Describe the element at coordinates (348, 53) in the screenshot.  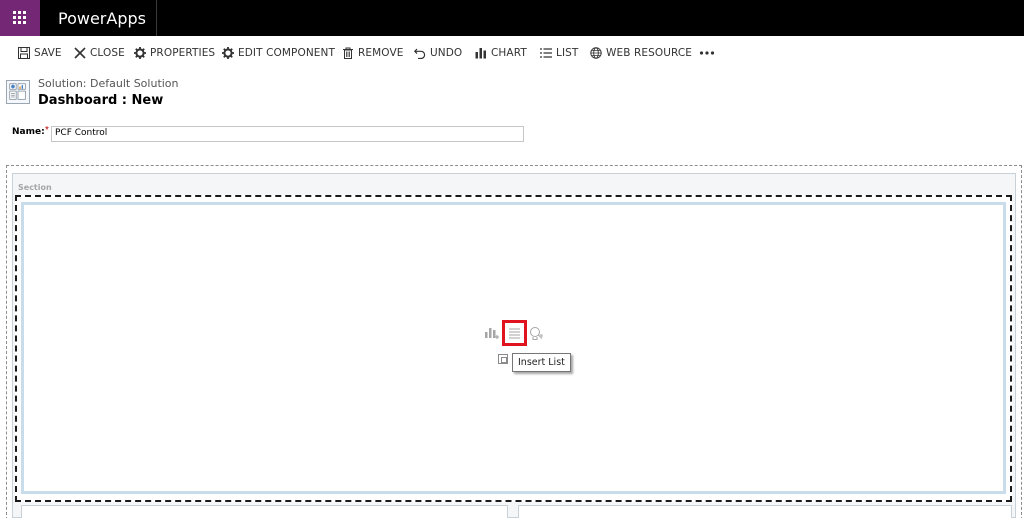
I see `trash-icon` at that location.